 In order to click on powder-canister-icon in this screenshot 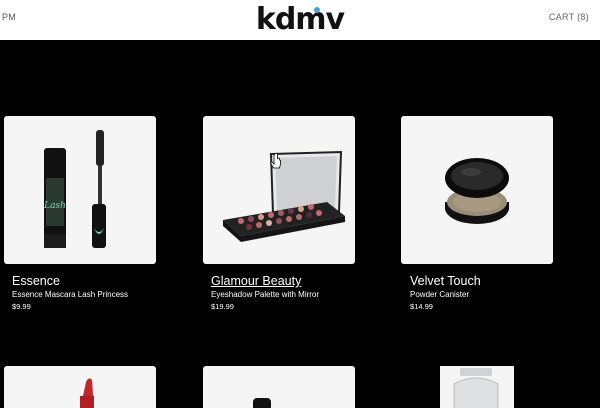, I will do `click(477, 191)`.